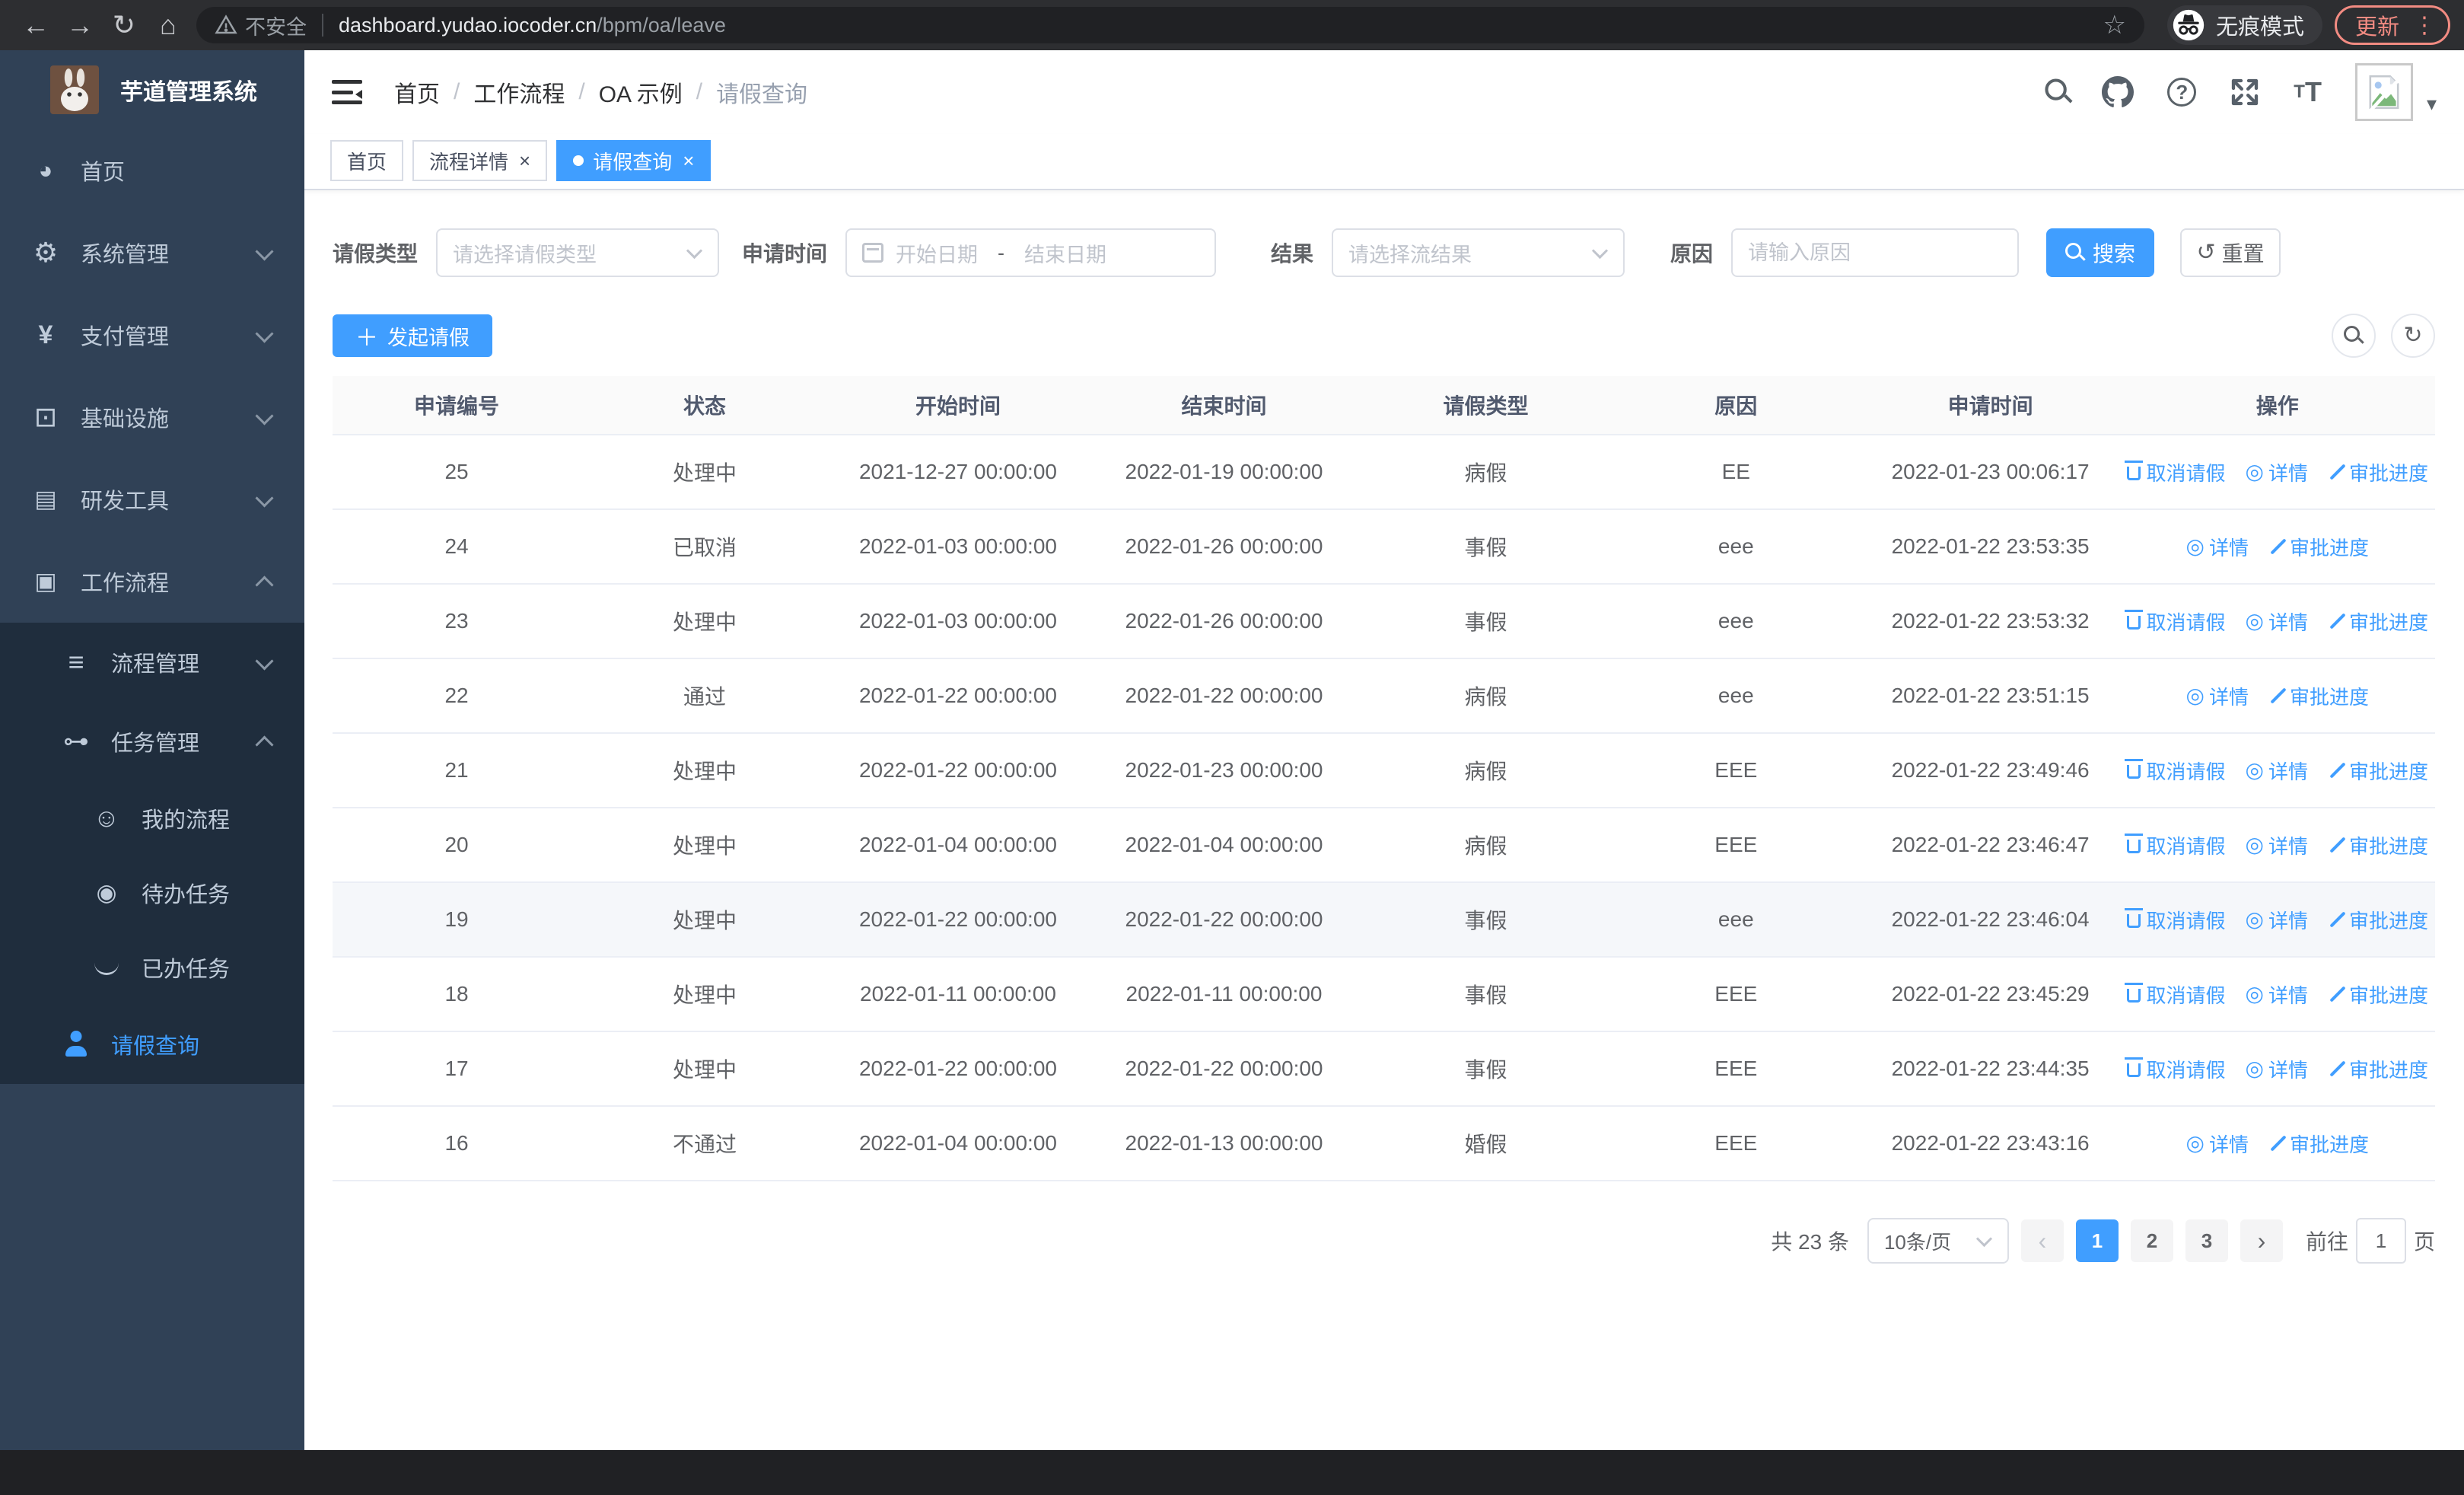  What do you see at coordinates (152, 893) in the screenshot?
I see `sidebar-item-todo-tasks: 待办任务` at bounding box center [152, 893].